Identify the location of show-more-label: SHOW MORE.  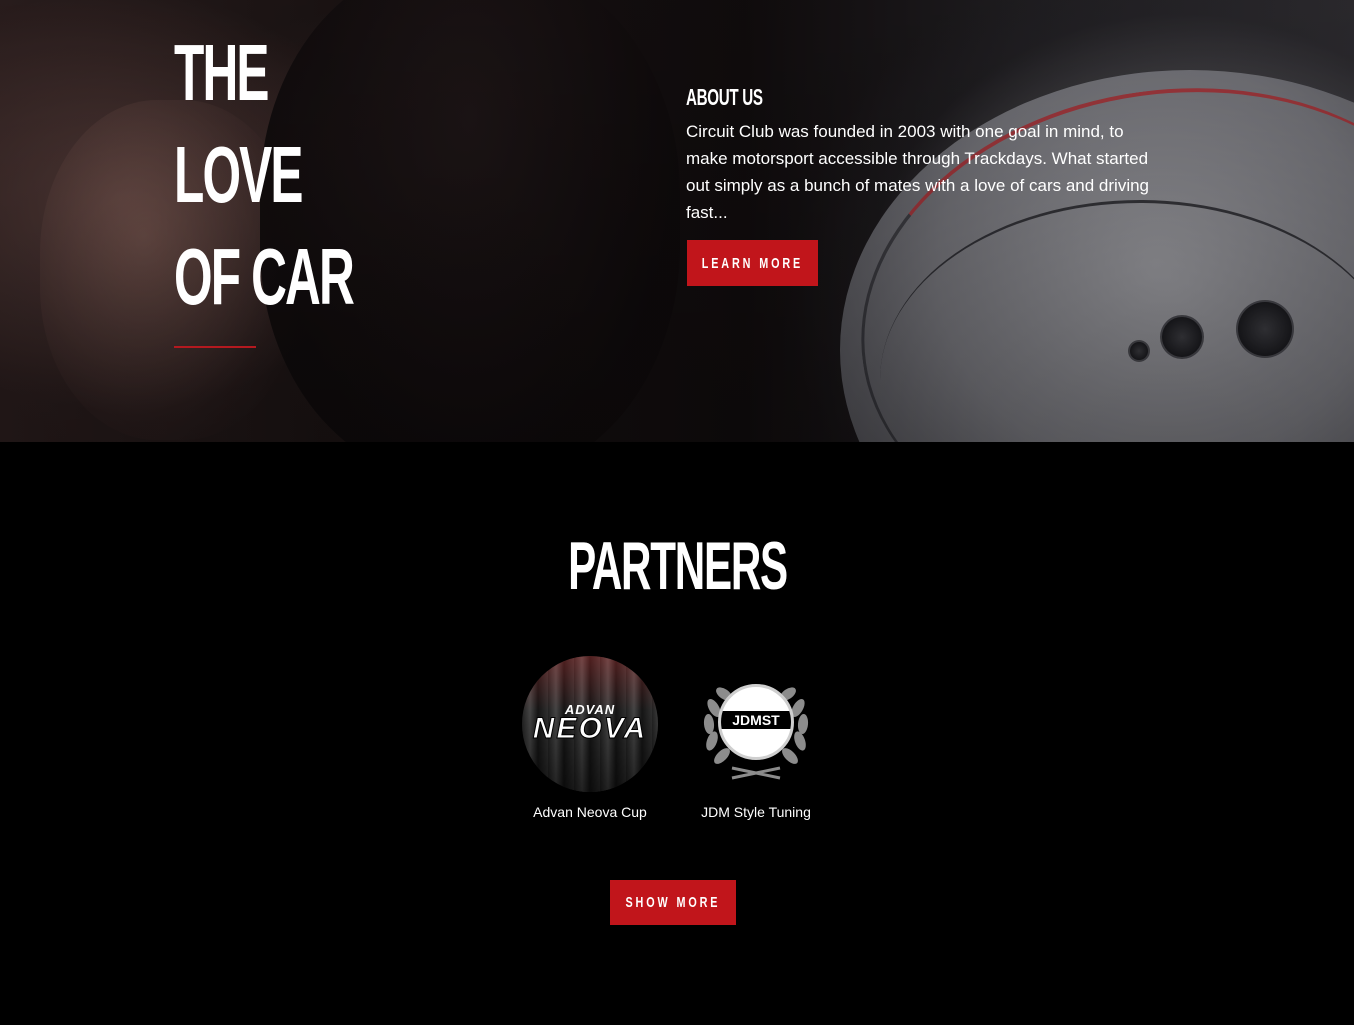
(673, 902).